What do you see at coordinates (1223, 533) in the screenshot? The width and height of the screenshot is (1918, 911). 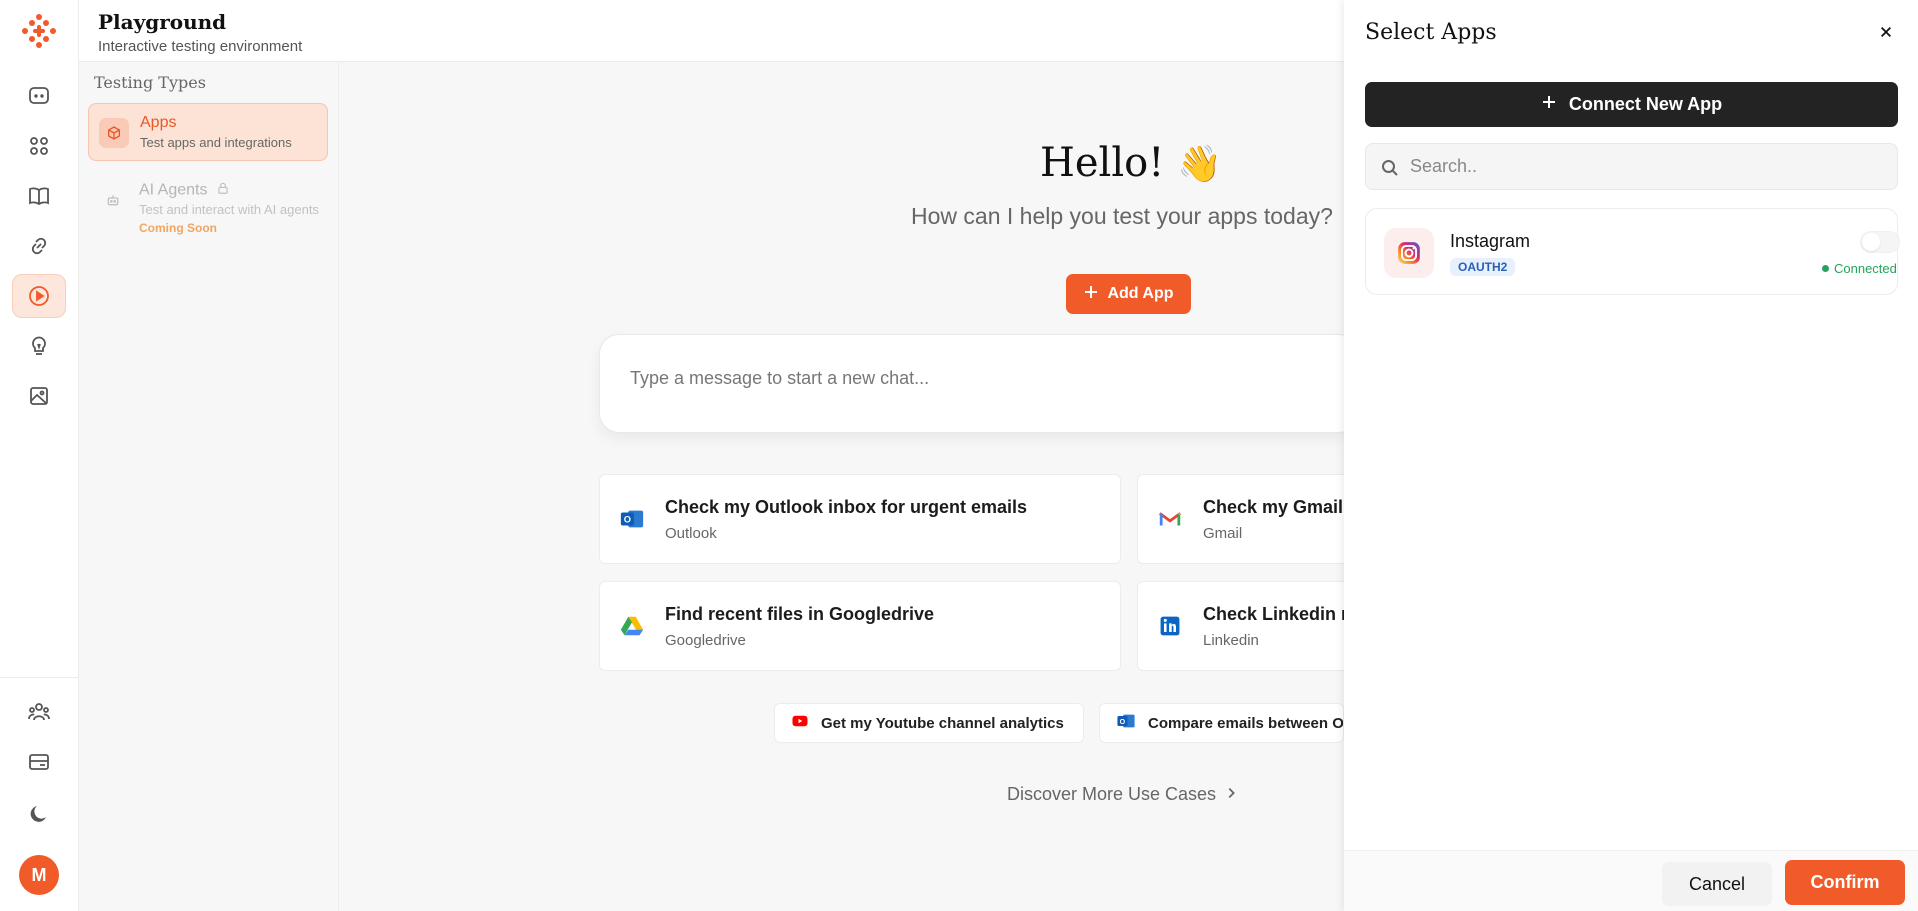 I see `suggestion-app: Gmail` at bounding box center [1223, 533].